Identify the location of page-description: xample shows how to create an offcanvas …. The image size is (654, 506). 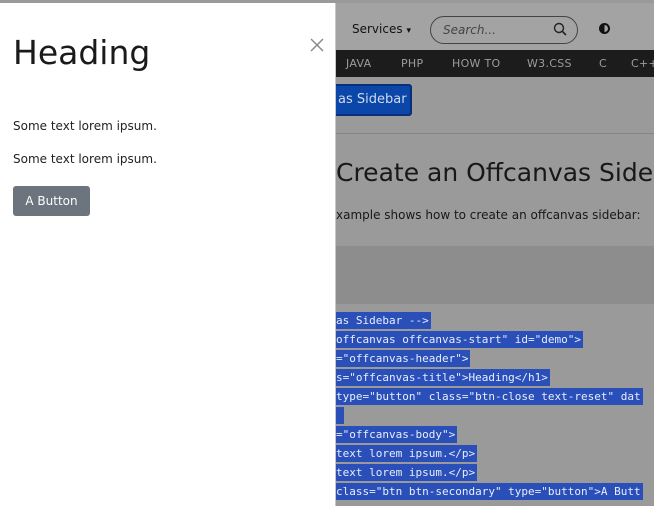
(488, 215).